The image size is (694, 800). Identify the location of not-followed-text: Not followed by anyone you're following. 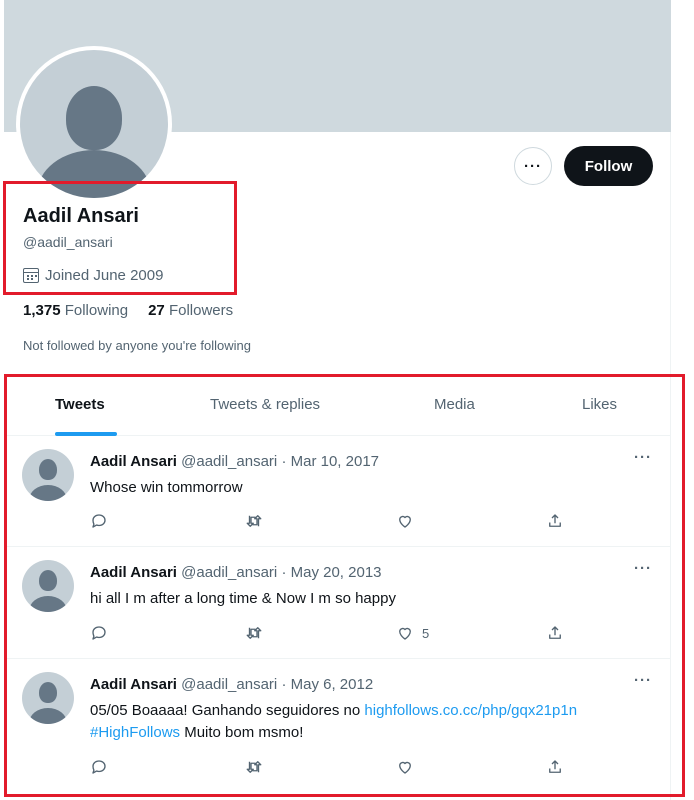
(137, 345).